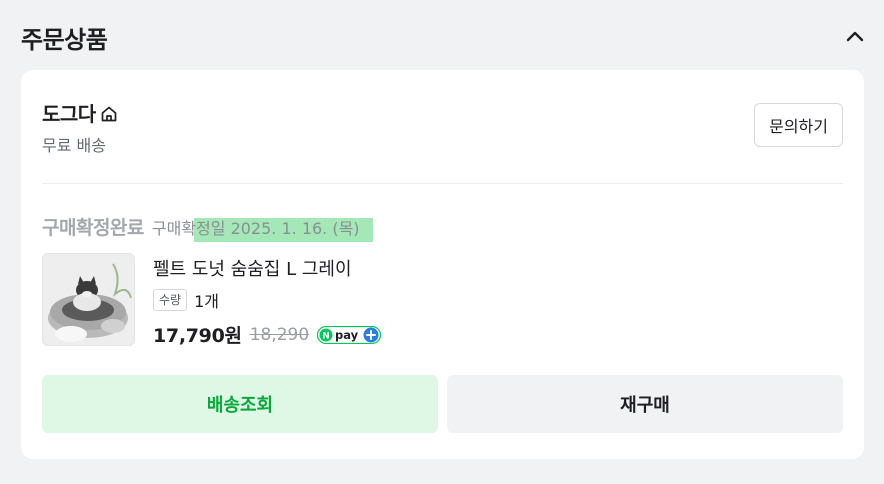 The image size is (884, 484). What do you see at coordinates (326, 336) in the screenshot?
I see `svg-text: N` at bounding box center [326, 336].